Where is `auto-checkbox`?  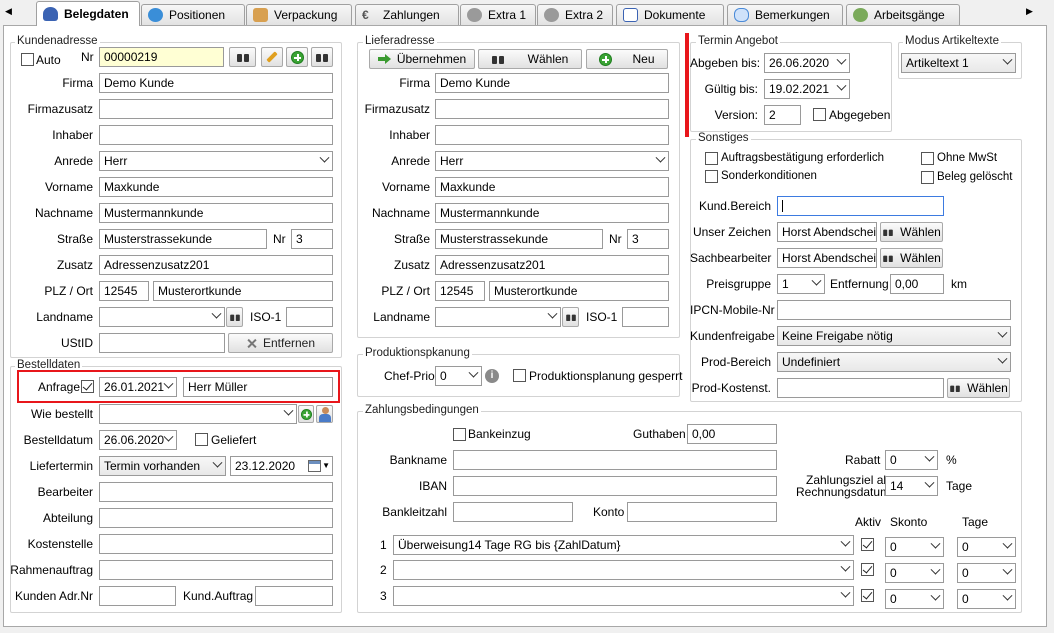
auto-checkbox is located at coordinates (27, 59).